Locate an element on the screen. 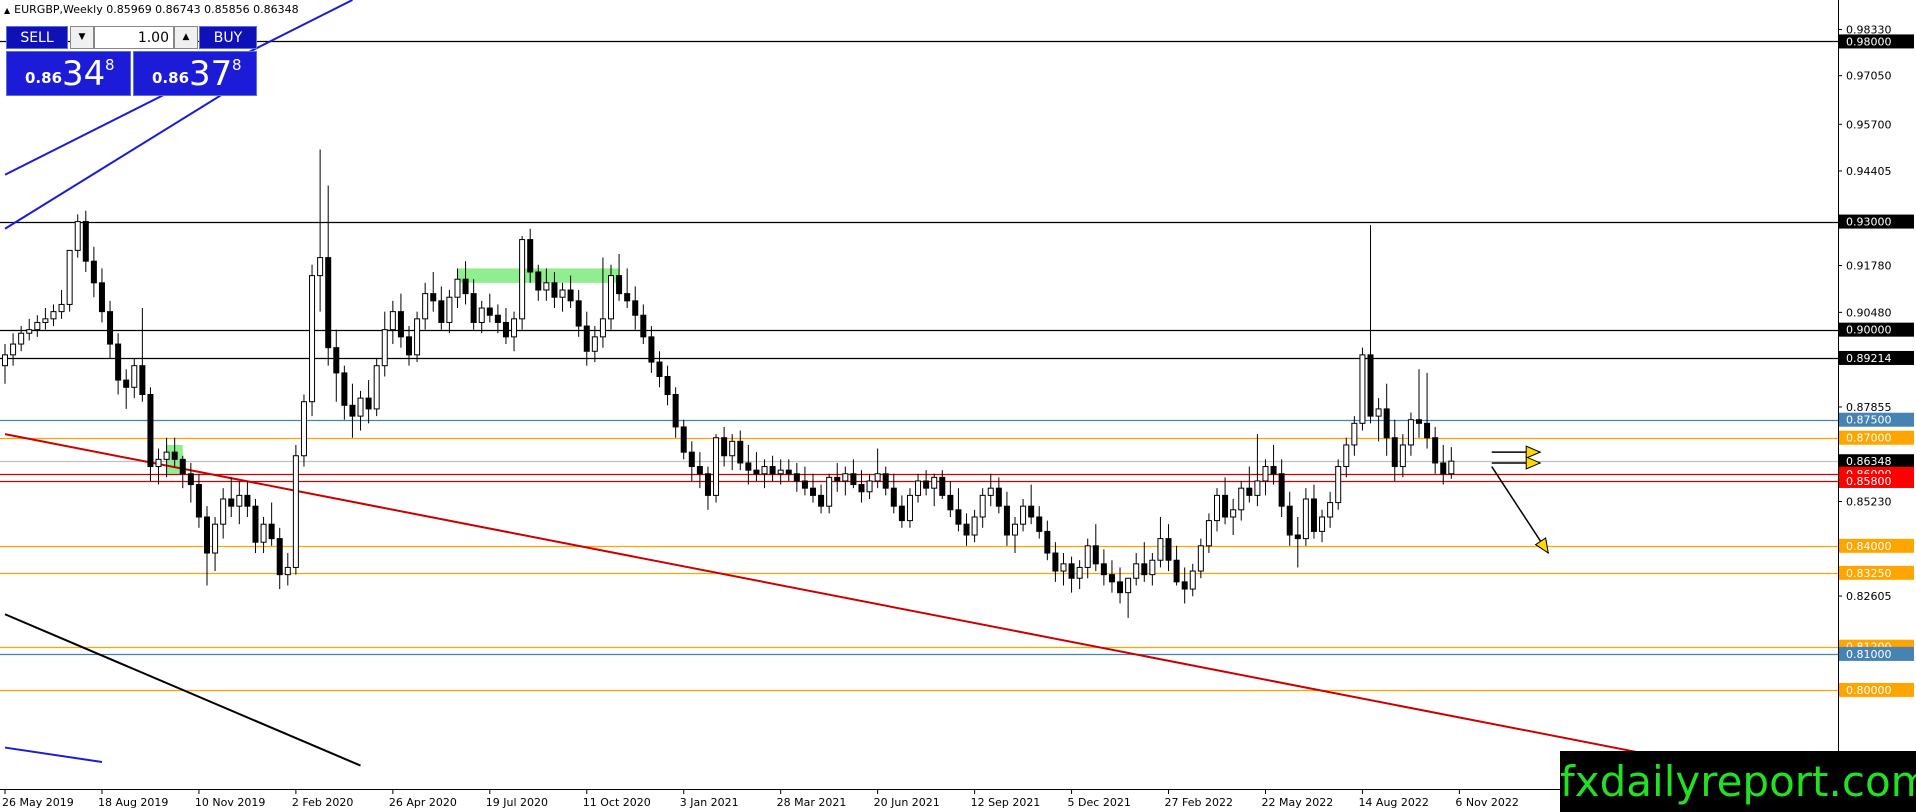 The image size is (1916, 812). time-tick-label: 28 Mar 2021 is located at coordinates (812, 802).